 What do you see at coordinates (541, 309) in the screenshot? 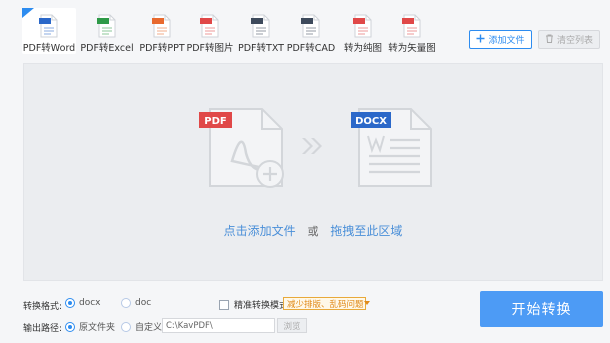
I see `start-convert-button: 开始转换` at bounding box center [541, 309].